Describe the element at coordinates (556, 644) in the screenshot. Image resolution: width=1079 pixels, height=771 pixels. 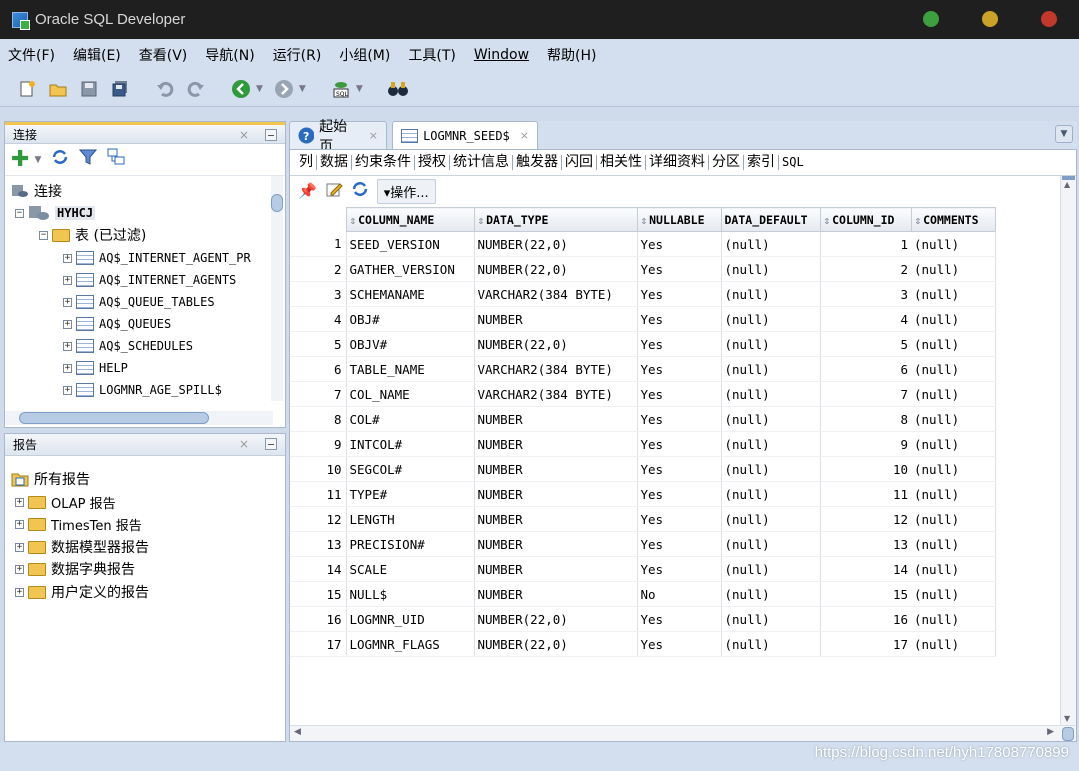
I see `data-type-cell: NUMBER(22,0)` at that location.